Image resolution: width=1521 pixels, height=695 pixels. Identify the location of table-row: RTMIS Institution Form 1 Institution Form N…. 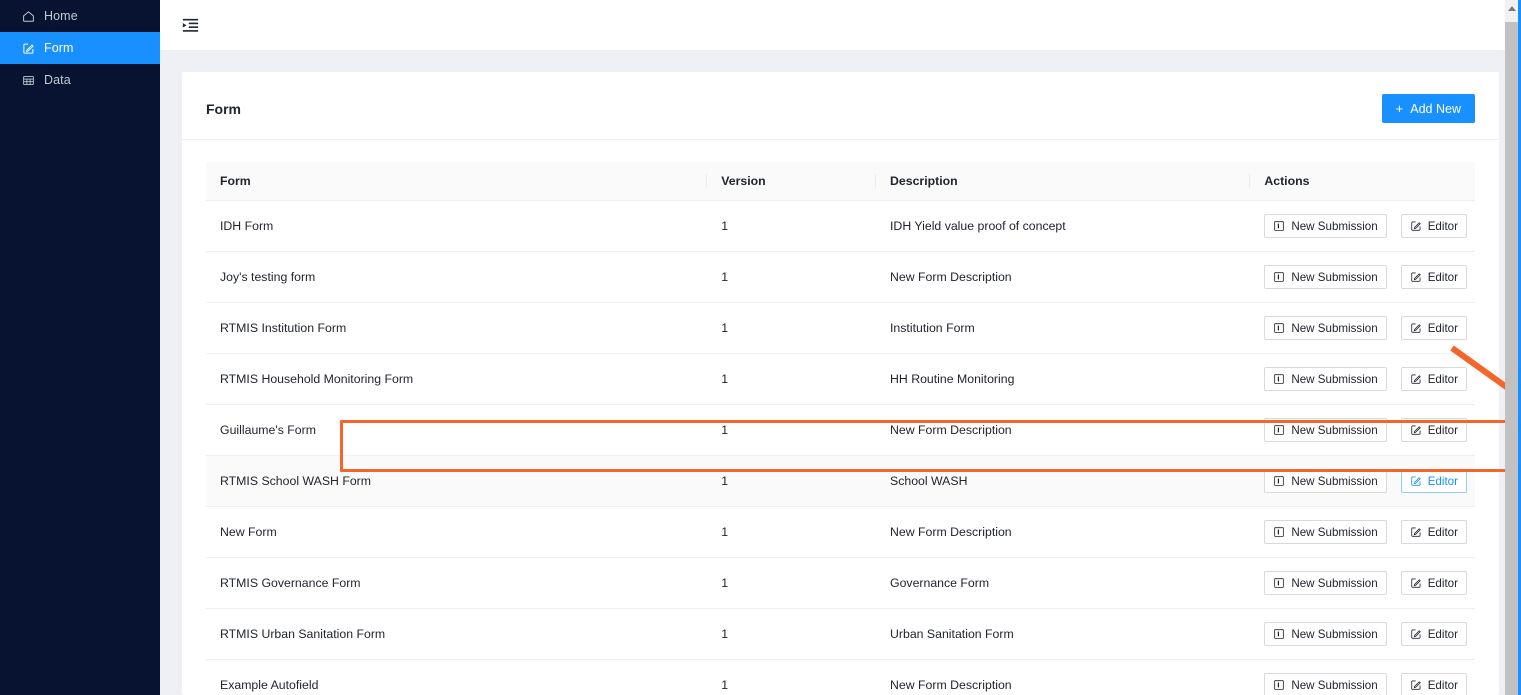
(840, 328).